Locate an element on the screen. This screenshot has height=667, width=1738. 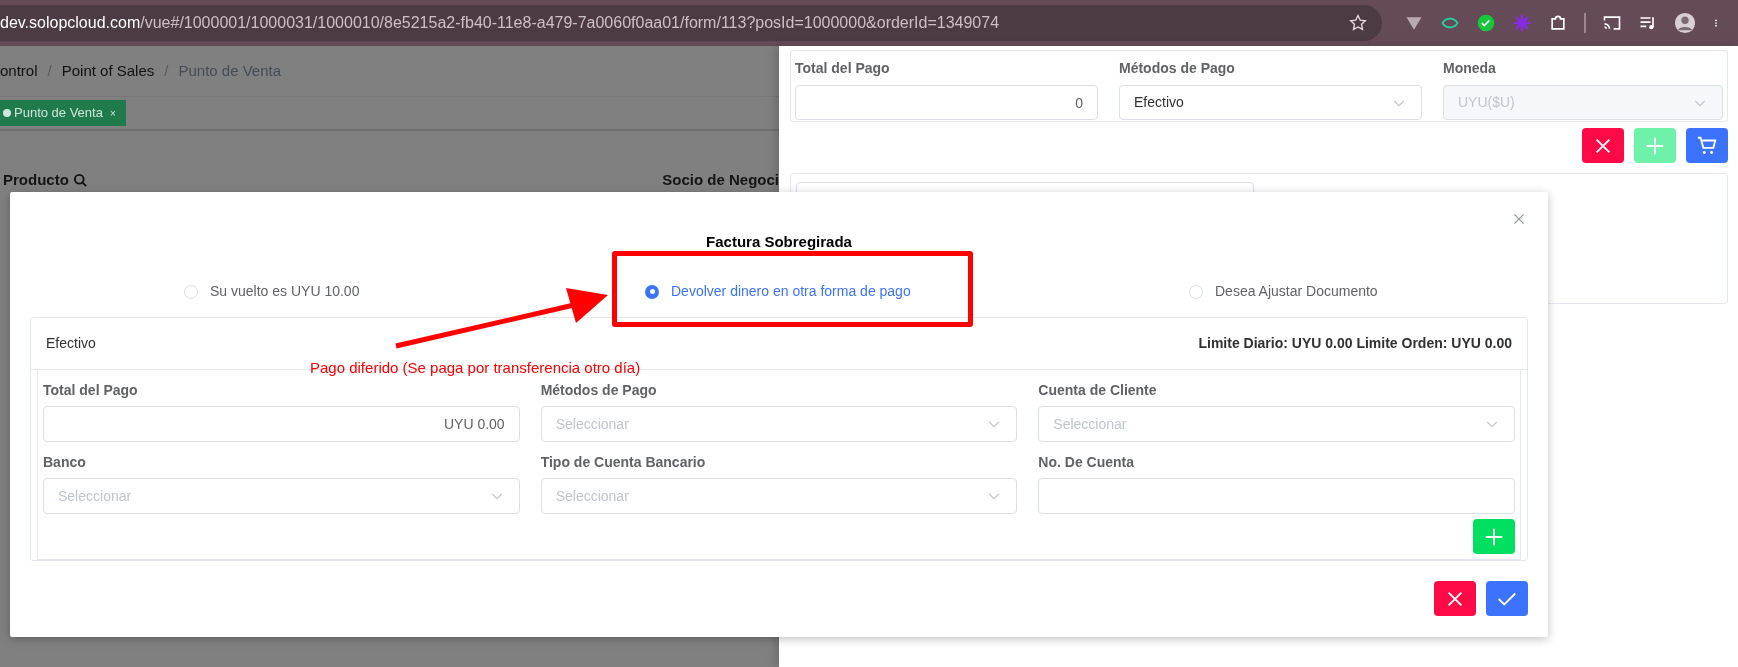
field-label: Cuenta de Cliente is located at coordinates (1097, 390).